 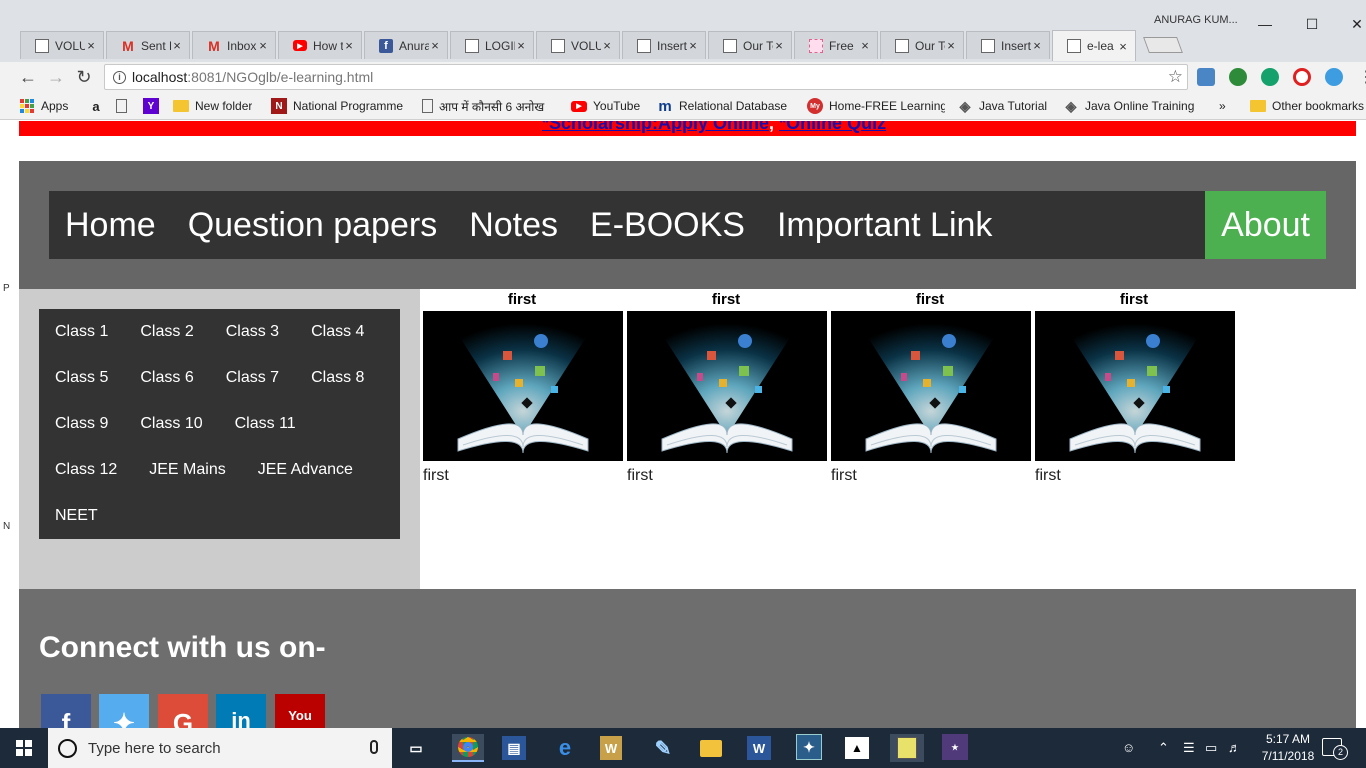 What do you see at coordinates (1002, 106) in the screenshot?
I see `bookmark-java-tutorial: ◈ Java Tutorial` at bounding box center [1002, 106].